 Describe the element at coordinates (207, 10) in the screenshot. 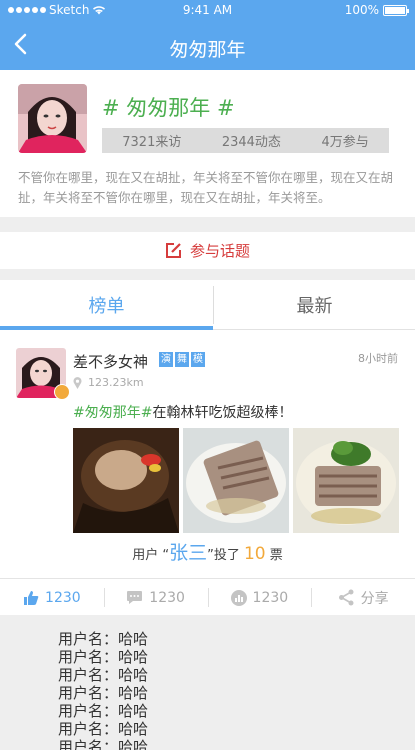

I see `status-bar: Sketch 9:41 AM 100%` at that location.